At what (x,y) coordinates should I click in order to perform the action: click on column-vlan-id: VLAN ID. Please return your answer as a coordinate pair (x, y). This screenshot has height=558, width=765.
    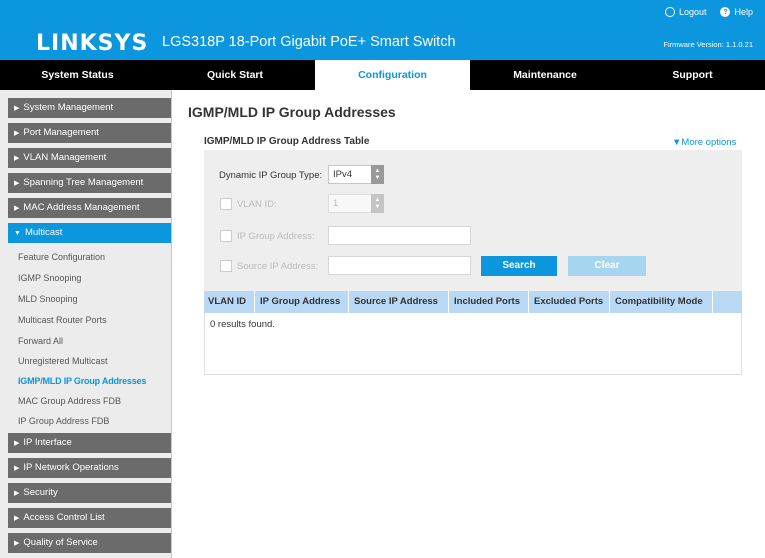
    Looking at the image, I should click on (227, 302).